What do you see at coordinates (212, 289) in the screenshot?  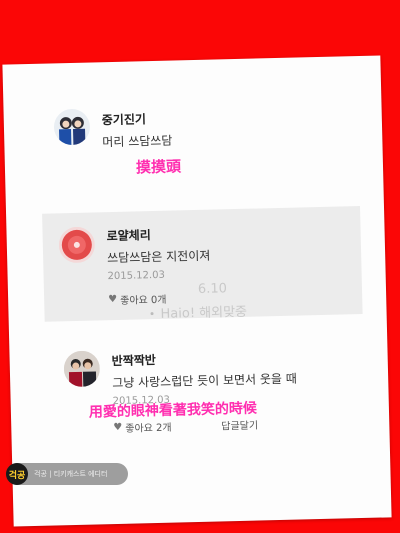 I see `ghost-text-1: 6.10` at bounding box center [212, 289].